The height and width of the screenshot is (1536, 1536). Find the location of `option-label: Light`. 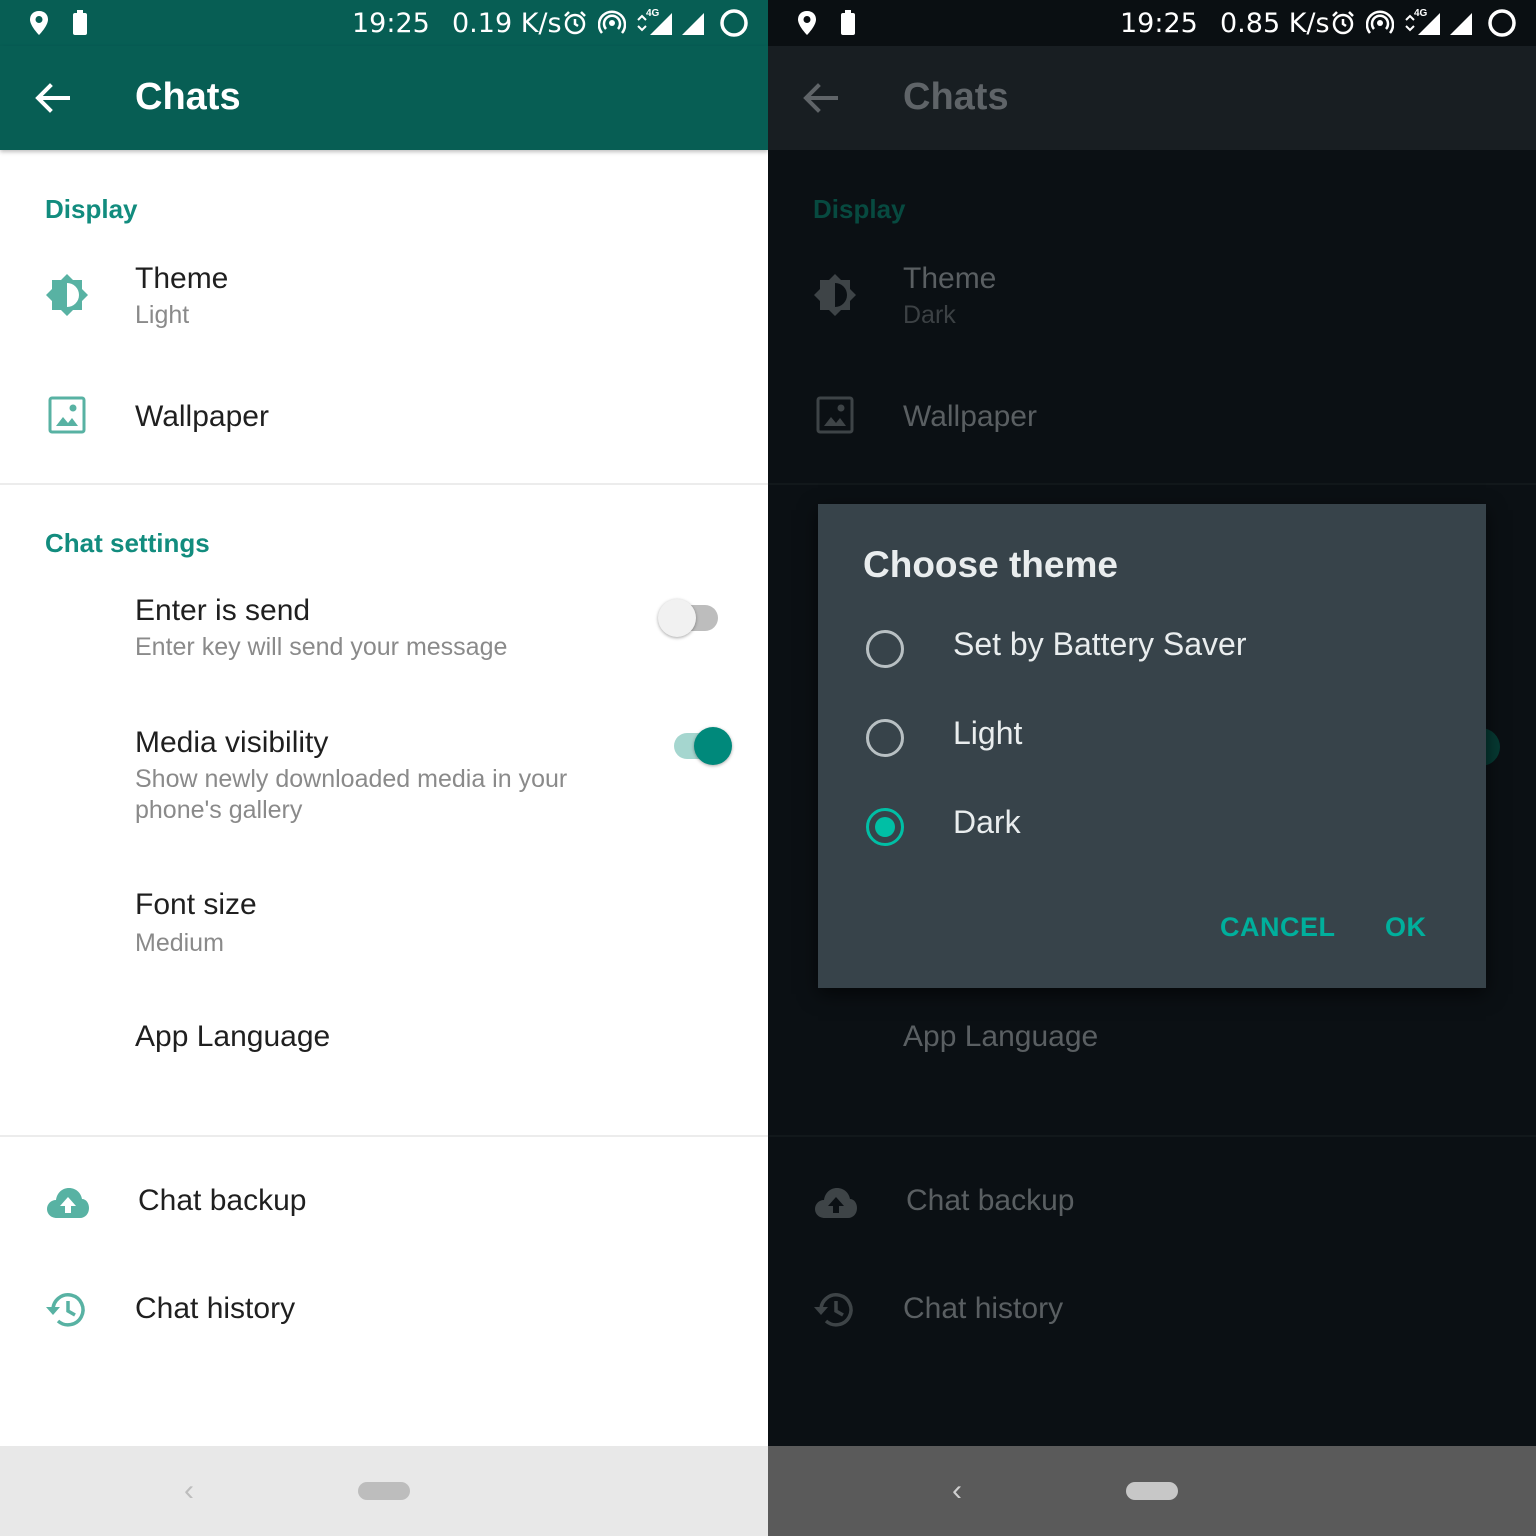

option-label: Light is located at coordinates (988, 733).